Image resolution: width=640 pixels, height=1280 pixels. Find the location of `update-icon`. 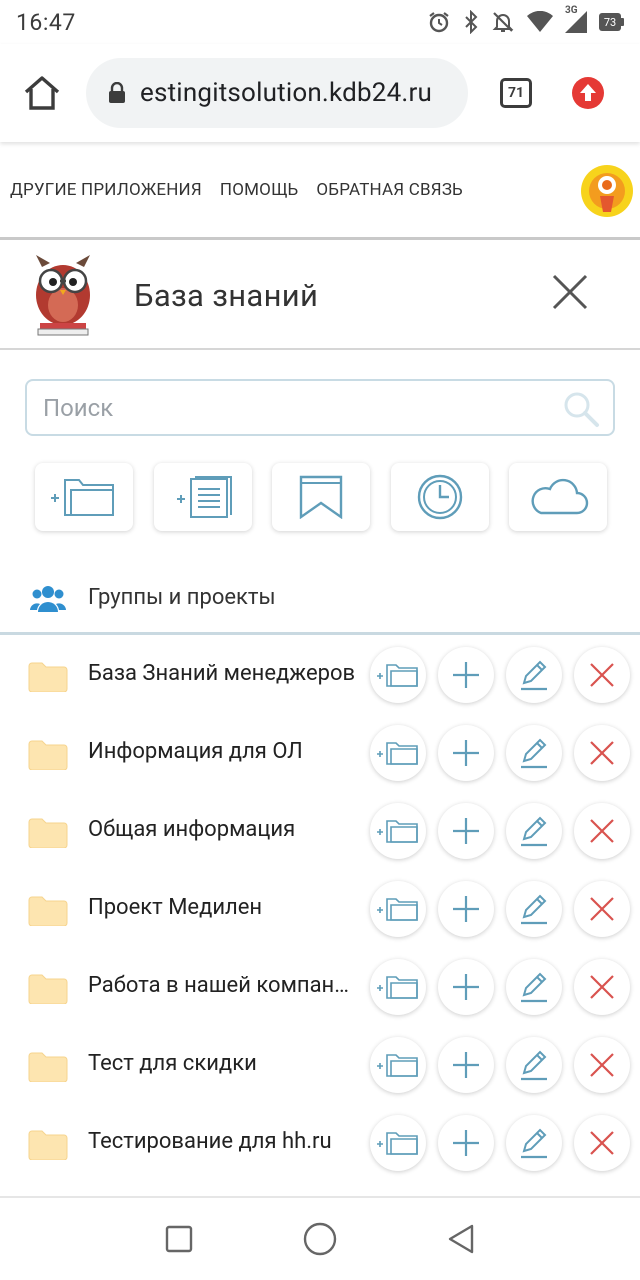

update-icon is located at coordinates (588, 93).